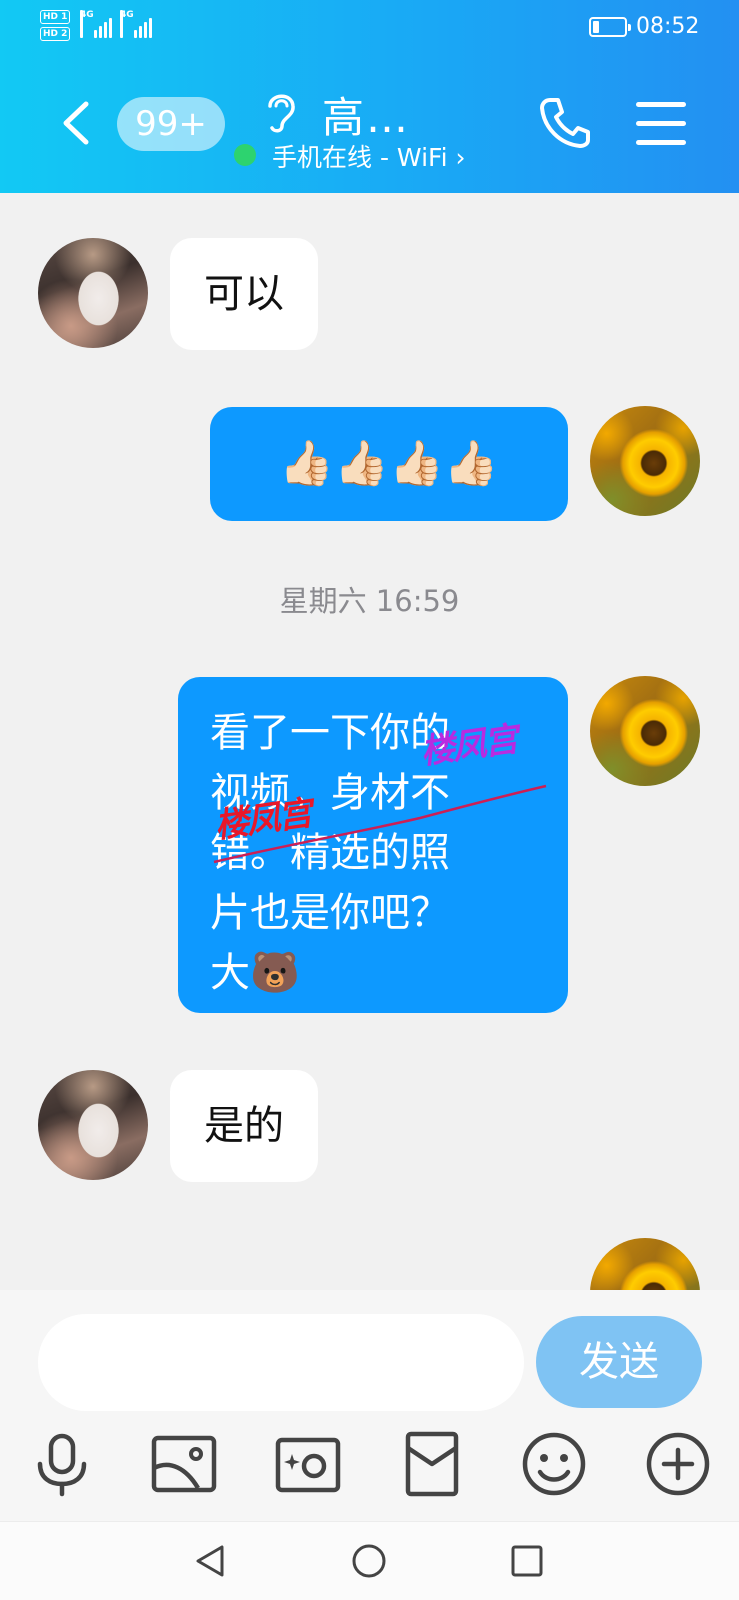 This screenshot has width=739, height=1600. Describe the element at coordinates (668, 26) in the screenshot. I see `status-time: 08:52` at that location.